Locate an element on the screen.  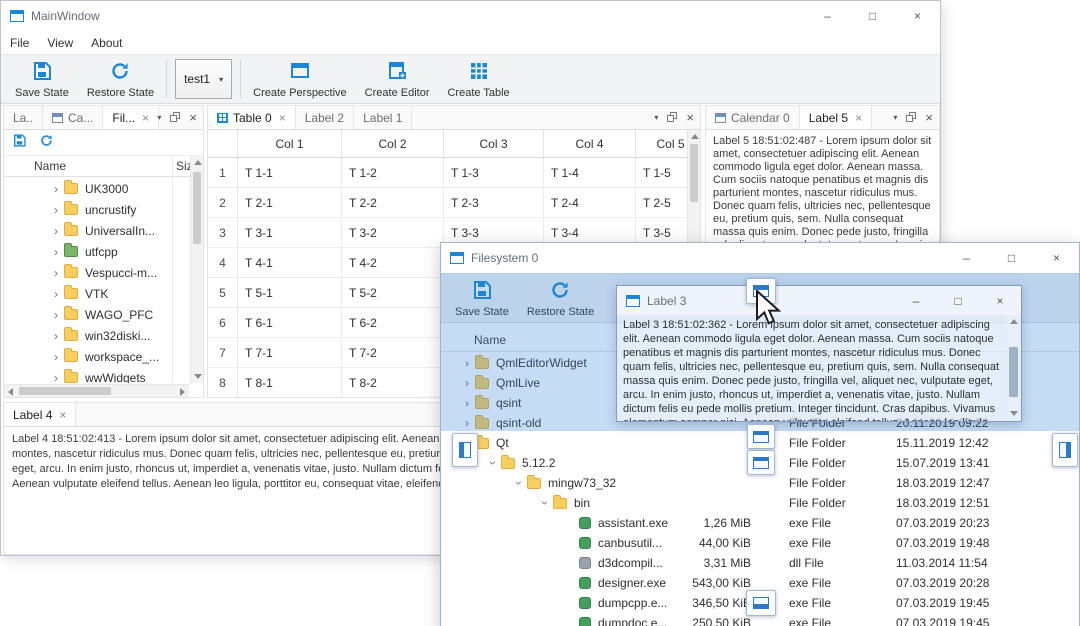
save-state-icon is located at coordinates (19, 143).